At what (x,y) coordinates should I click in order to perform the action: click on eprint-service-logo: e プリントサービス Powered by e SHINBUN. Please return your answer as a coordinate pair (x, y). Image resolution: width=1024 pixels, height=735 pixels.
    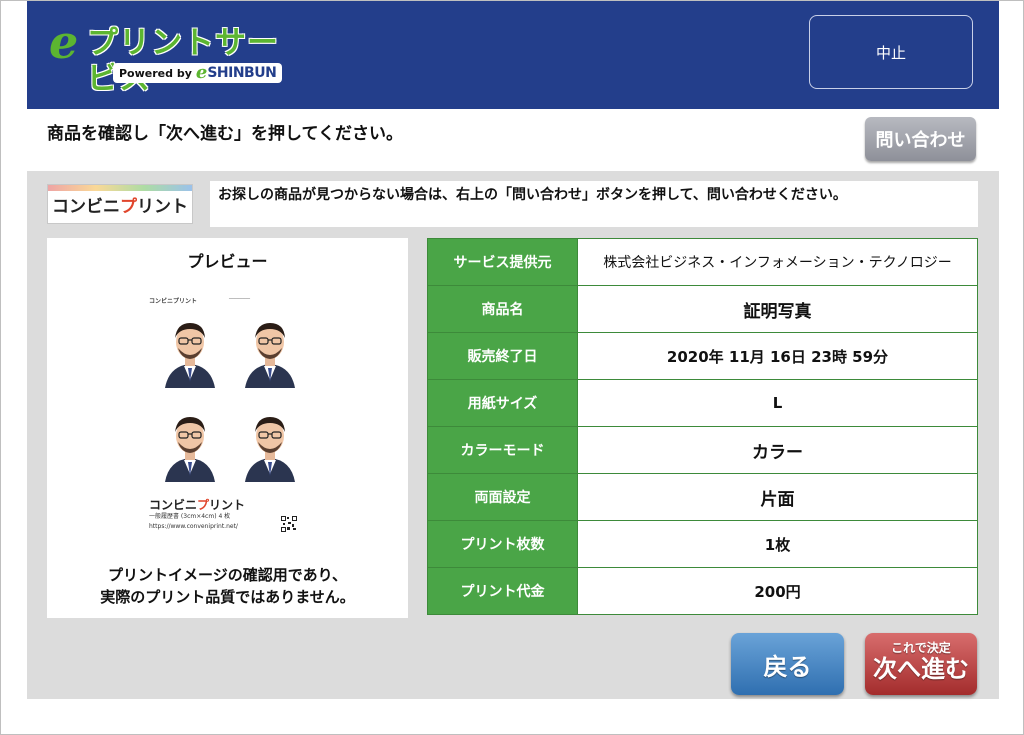
    Looking at the image, I should click on (174, 56).